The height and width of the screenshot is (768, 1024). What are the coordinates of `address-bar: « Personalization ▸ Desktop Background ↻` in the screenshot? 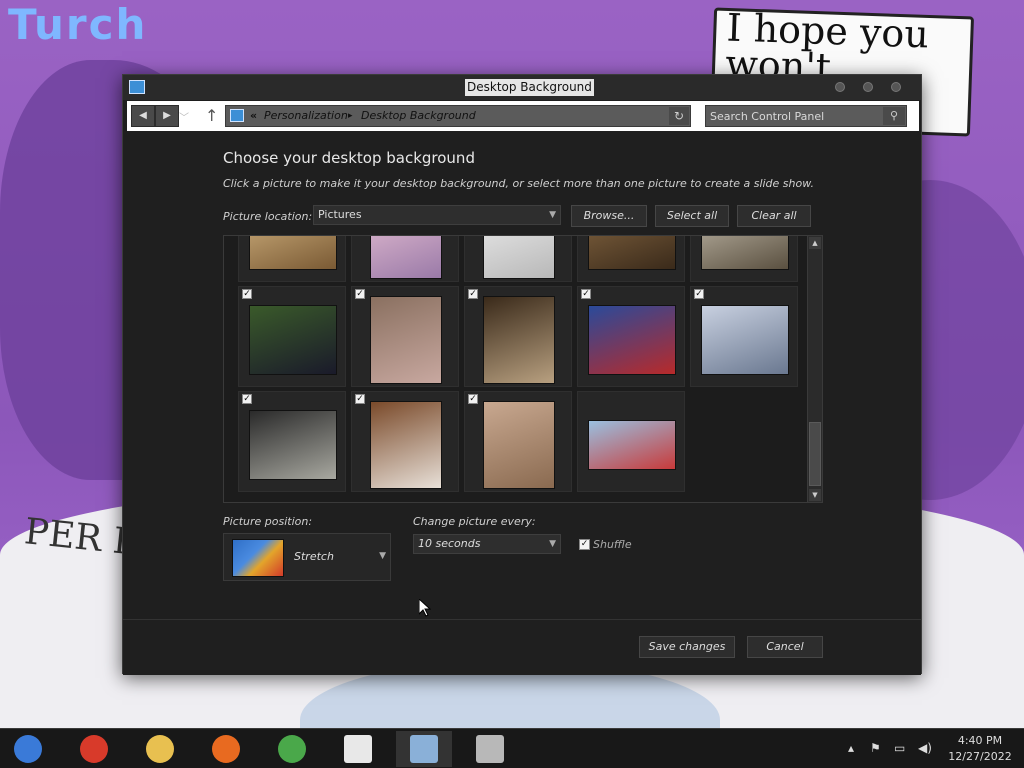 It's located at (458, 116).